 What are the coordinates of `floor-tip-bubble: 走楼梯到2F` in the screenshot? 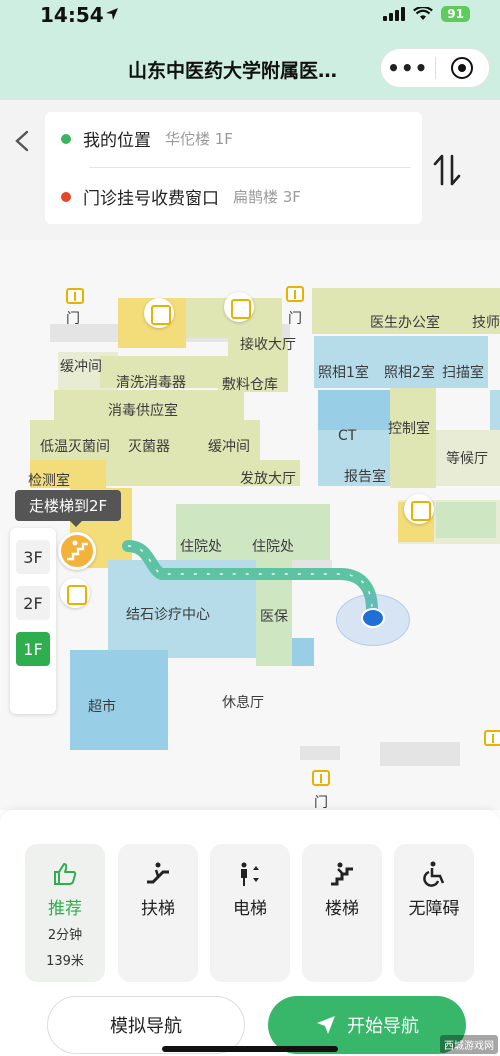 It's located at (68, 508).